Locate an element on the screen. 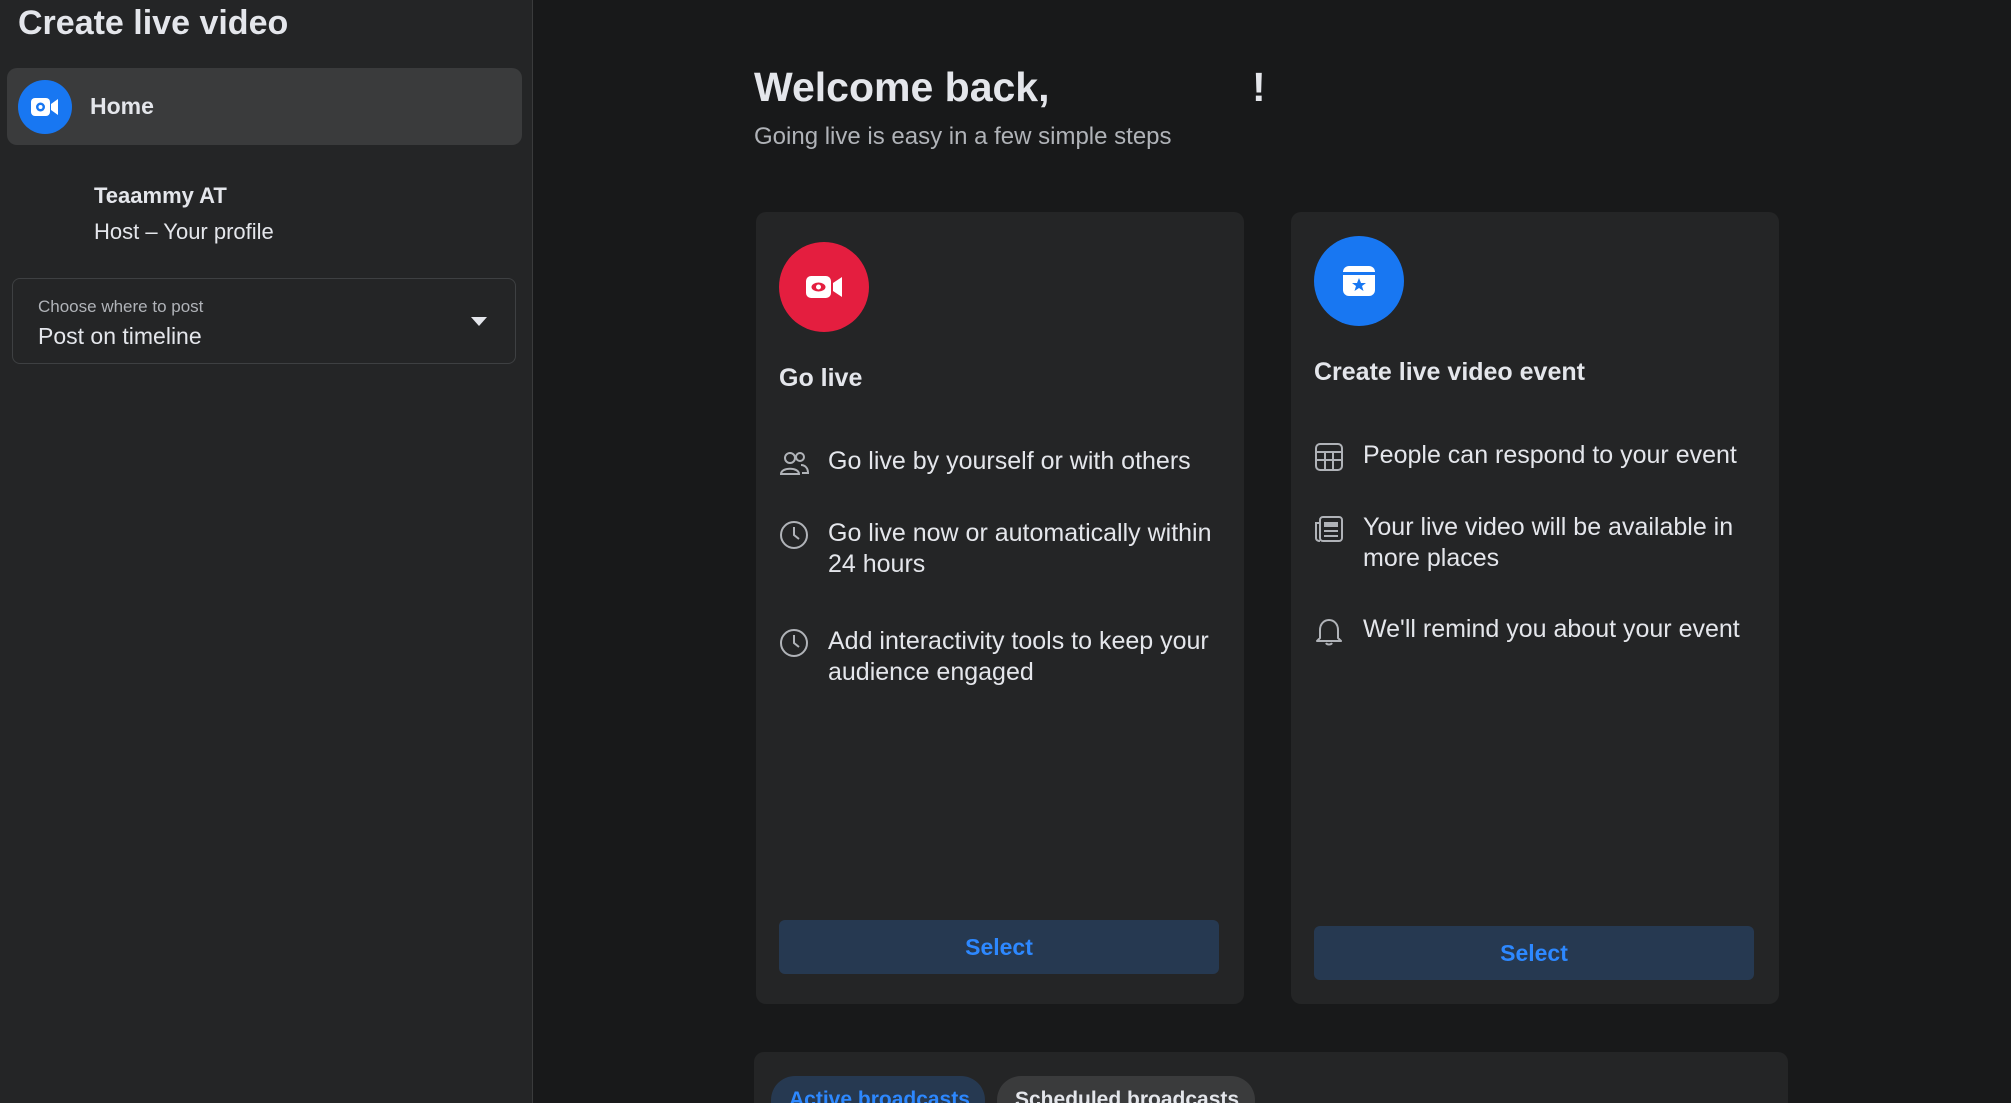  feature-text: People can respond to your event is located at coordinates (1550, 455).